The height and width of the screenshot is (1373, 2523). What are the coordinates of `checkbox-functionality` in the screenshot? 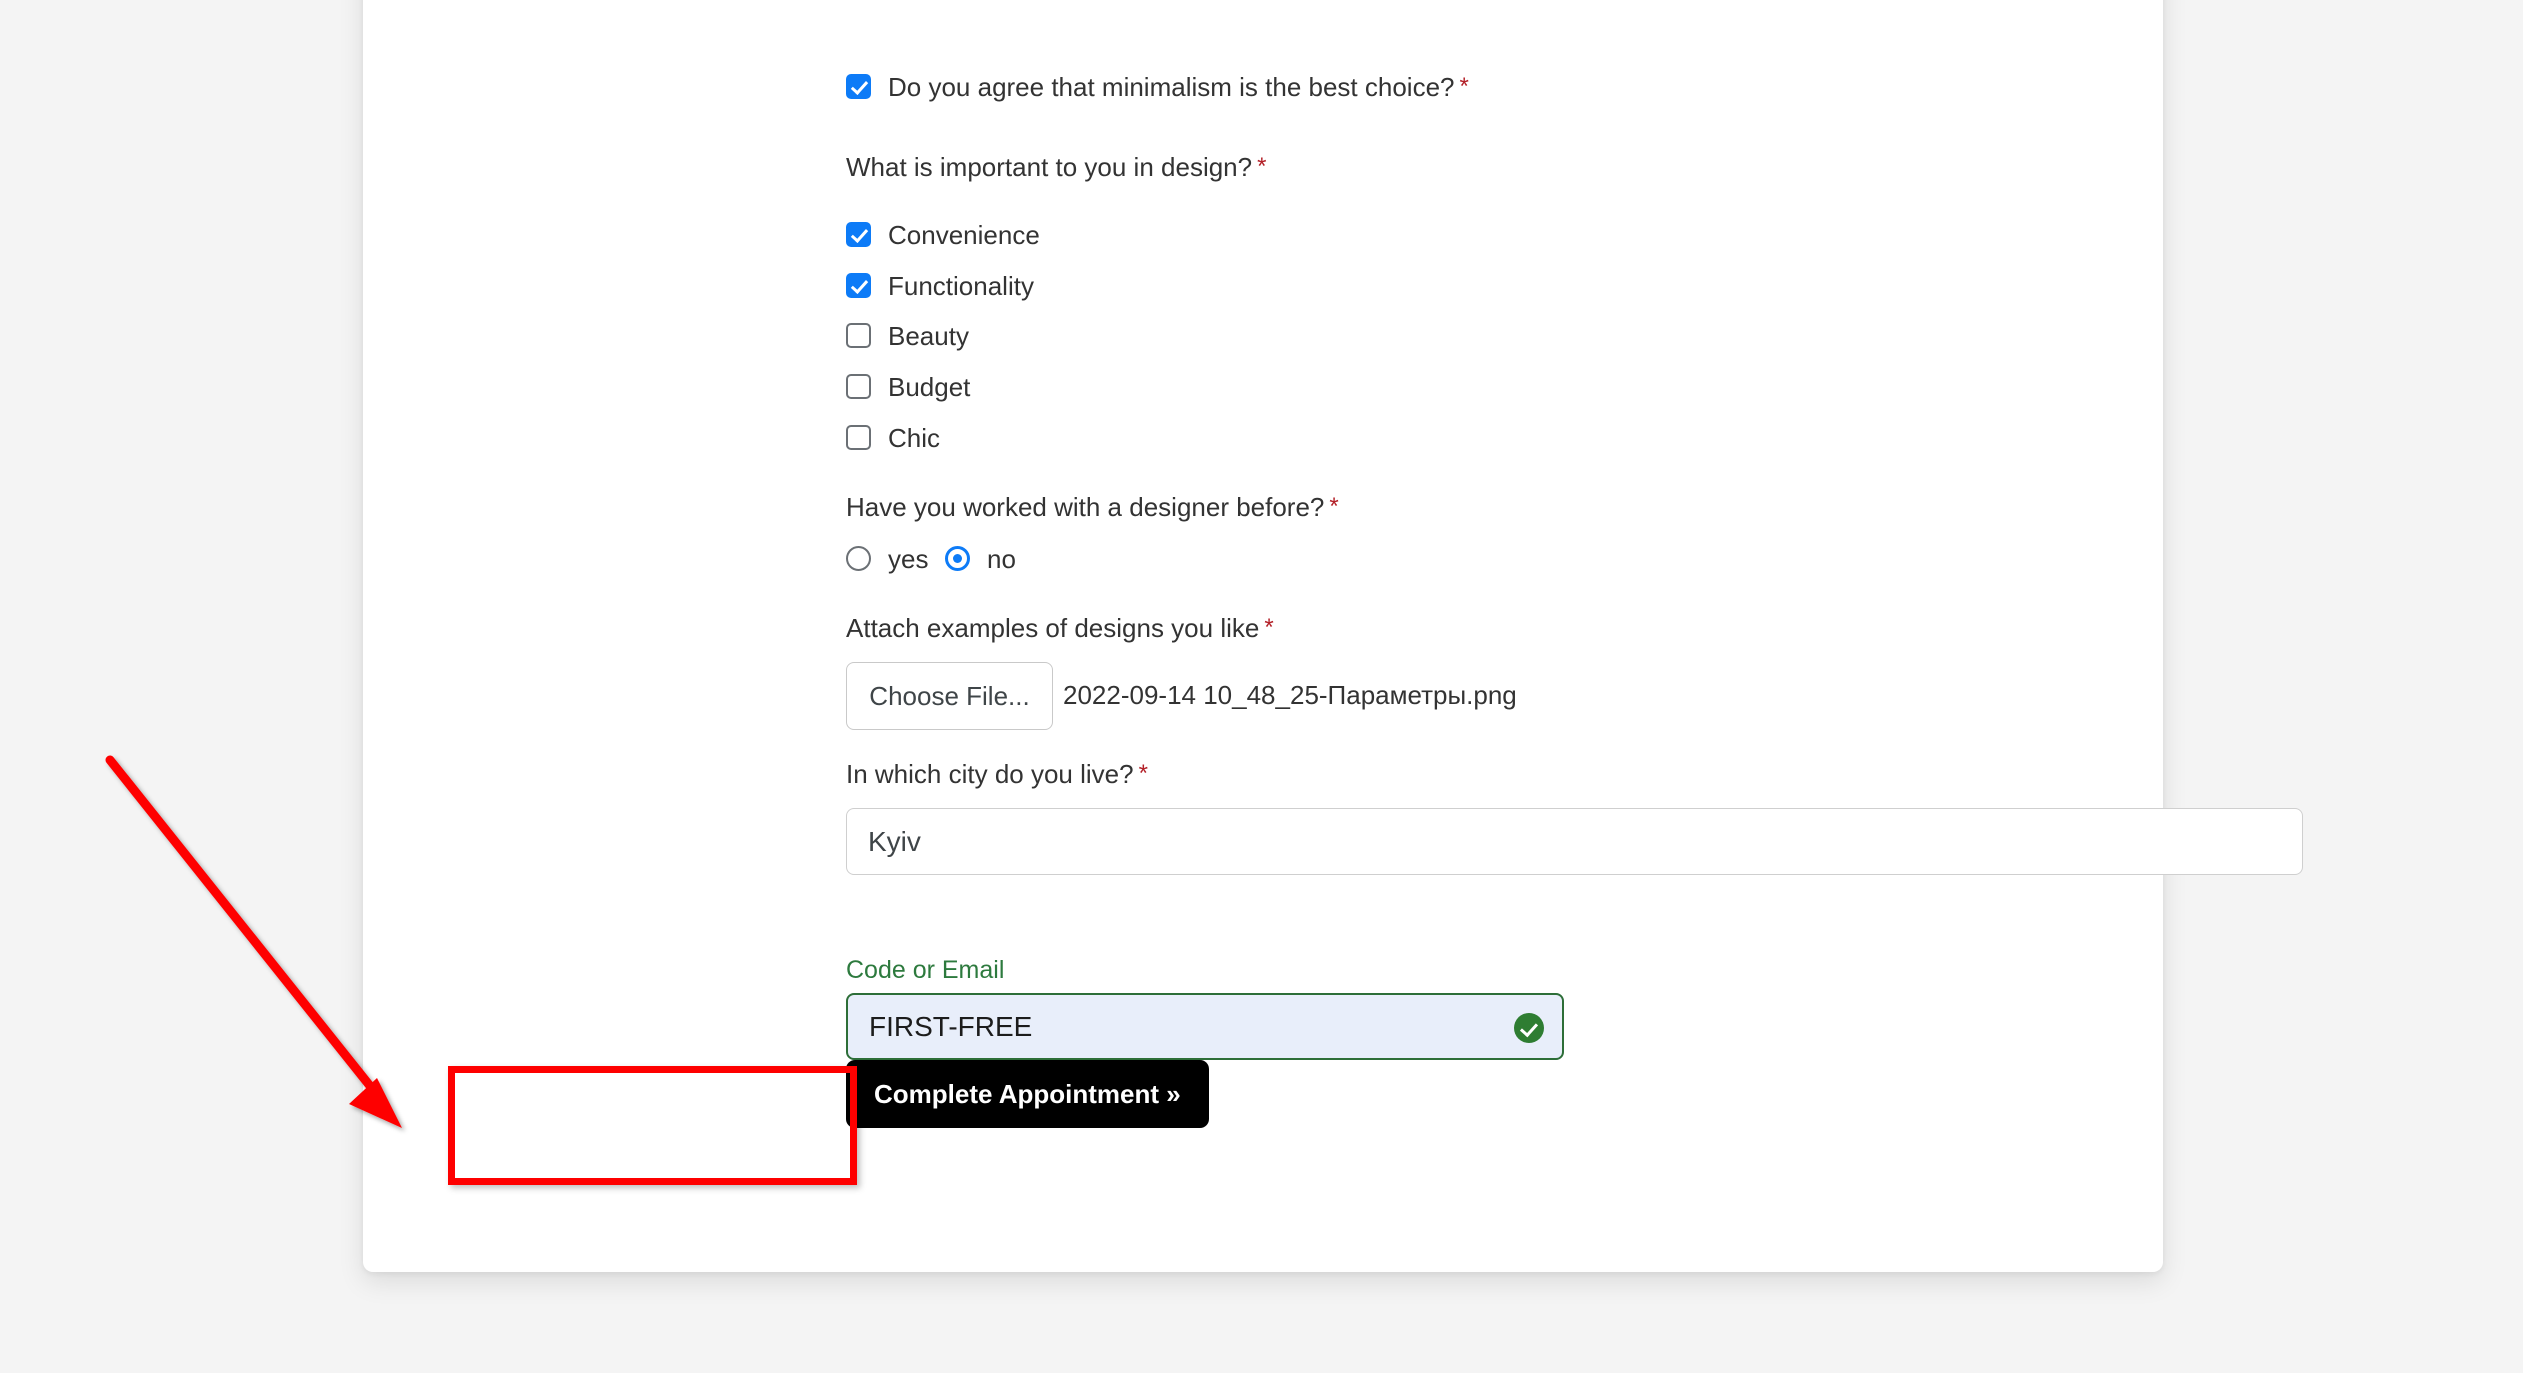 It's located at (858, 285).